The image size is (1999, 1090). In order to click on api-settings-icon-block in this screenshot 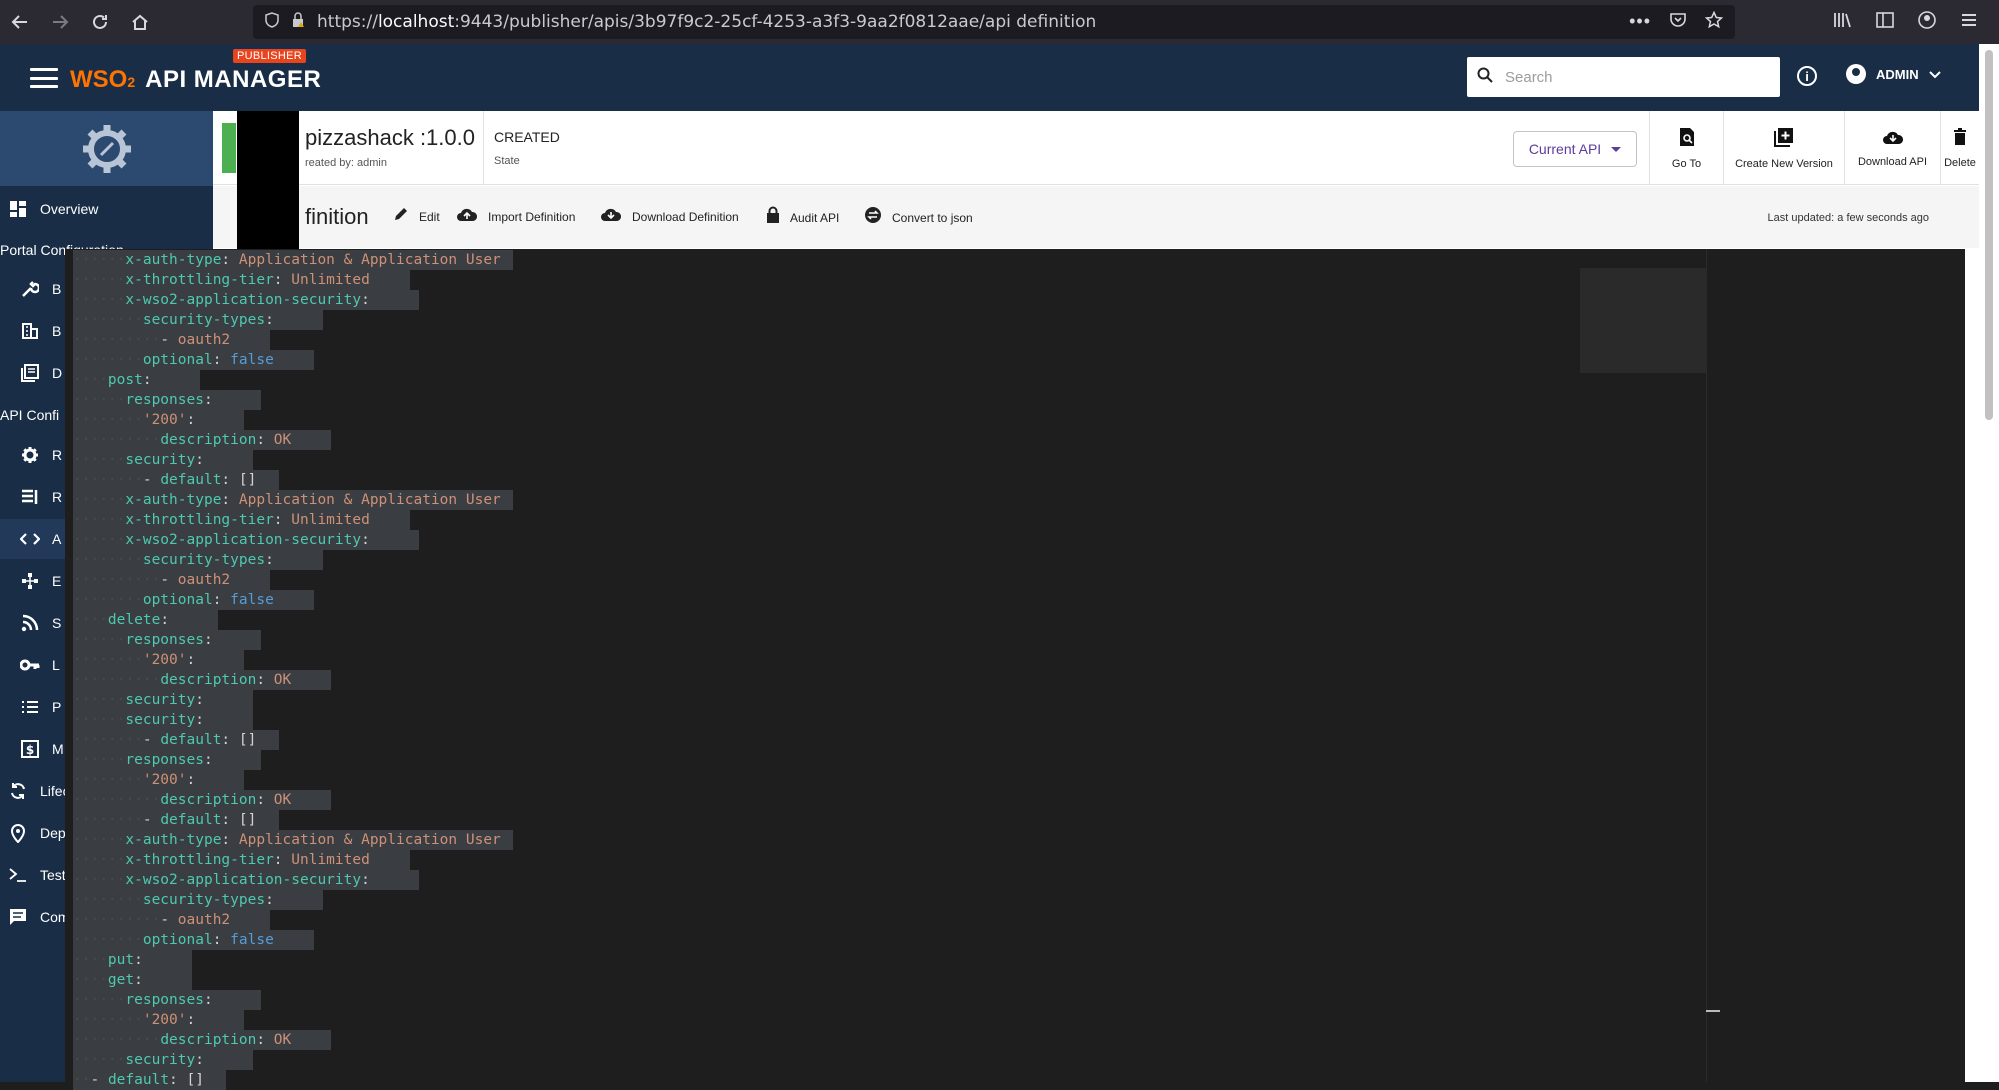, I will do `click(106, 148)`.